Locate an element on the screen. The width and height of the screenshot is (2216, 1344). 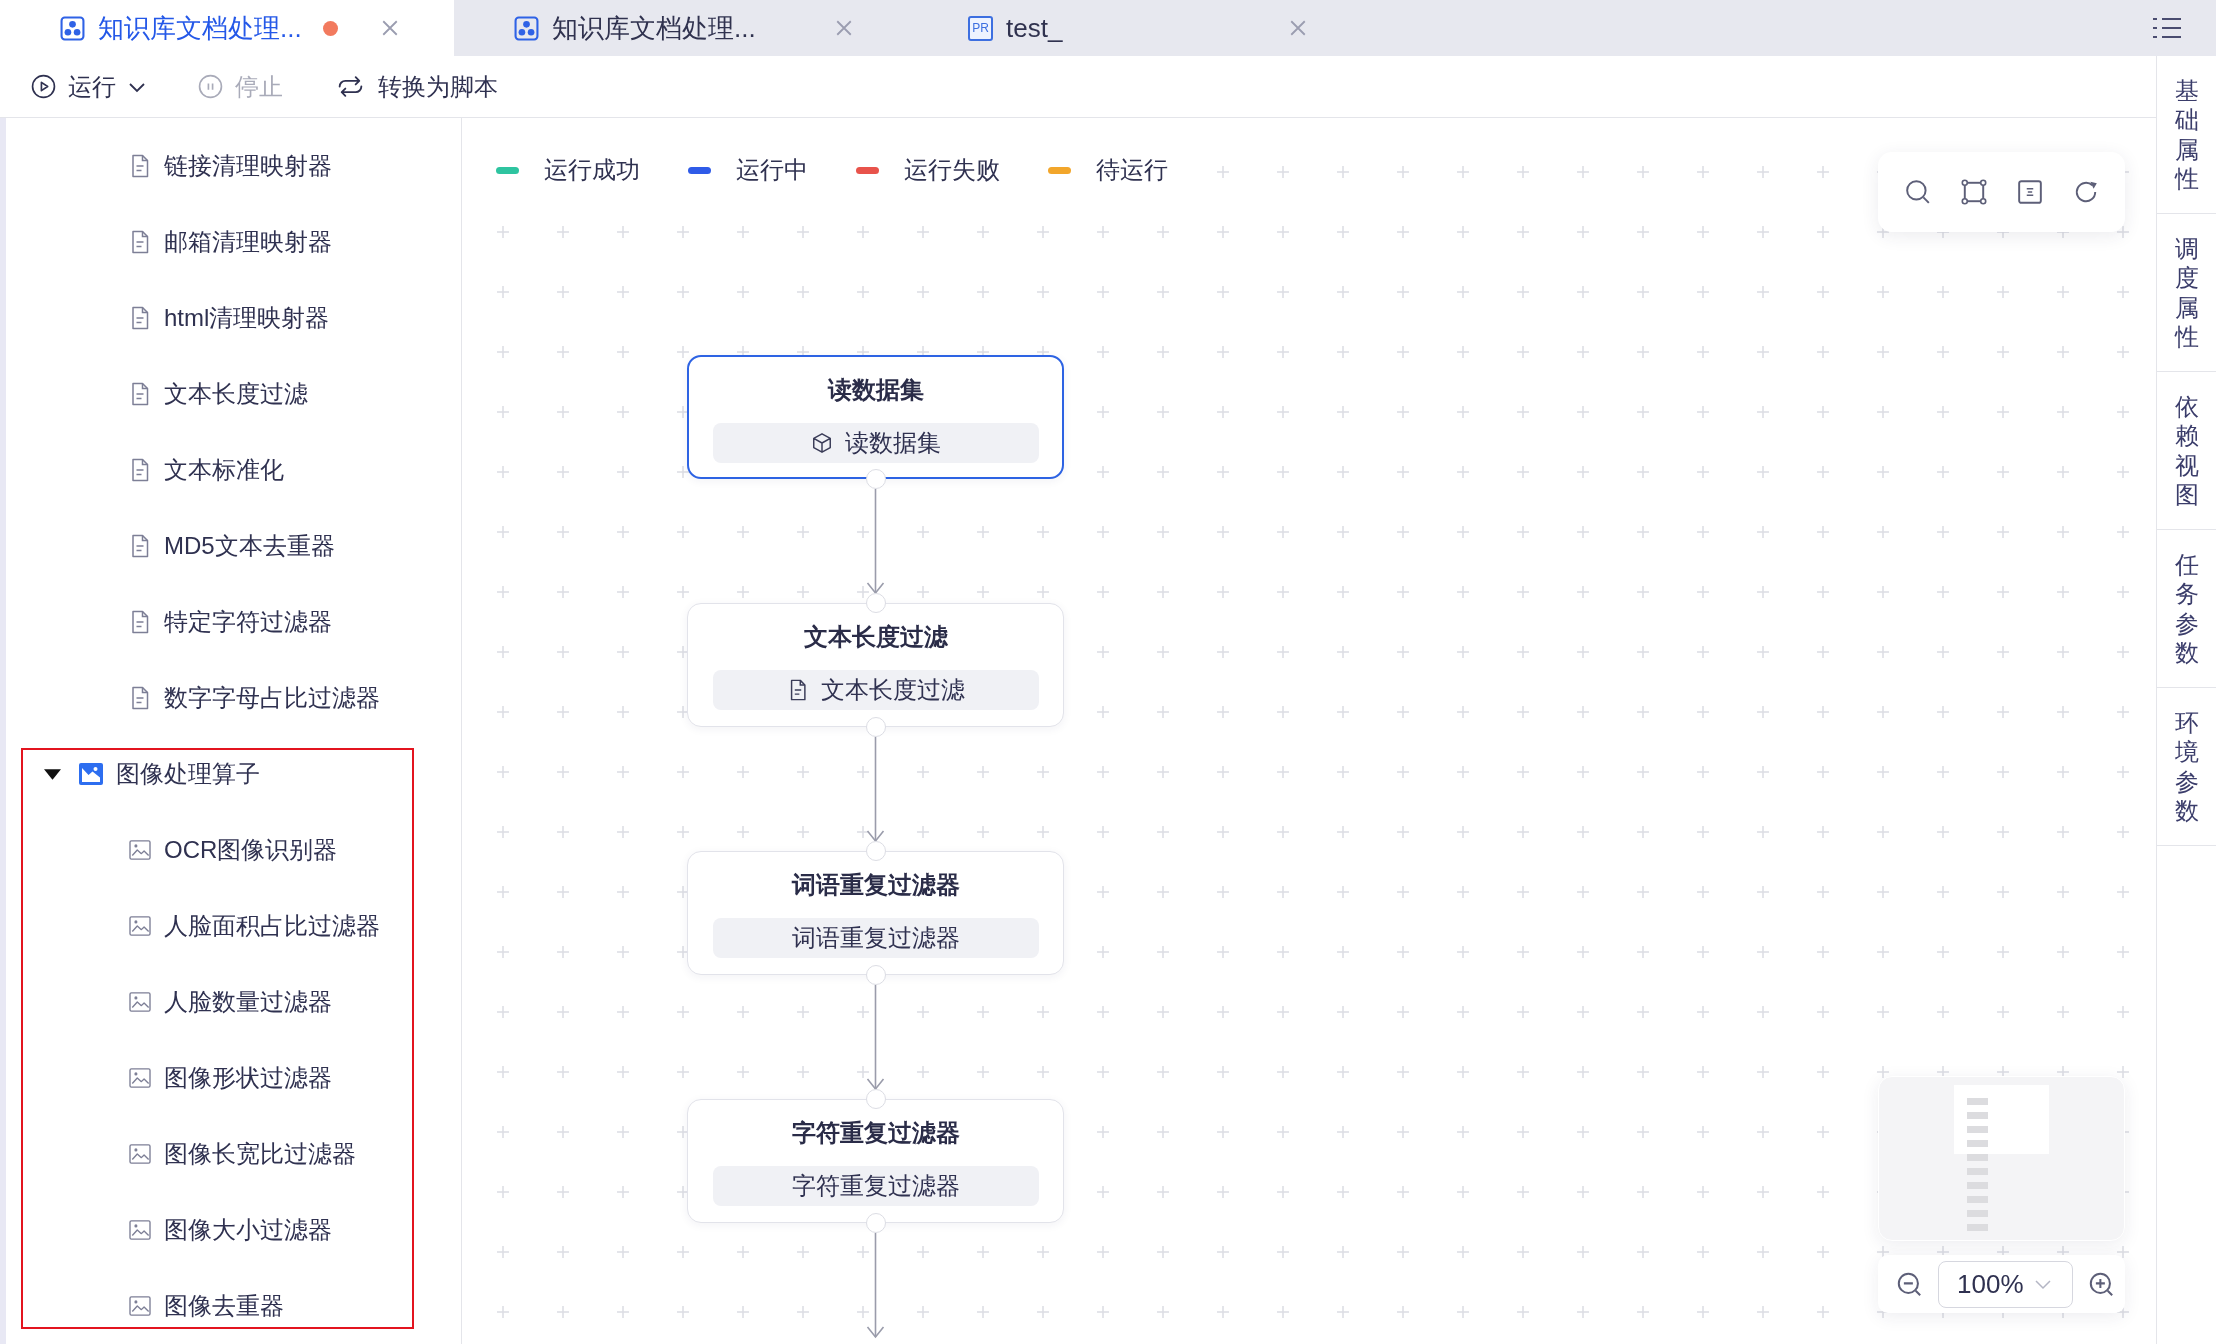
tree-item: 文本长度过滤 is located at coordinates (233, 394).